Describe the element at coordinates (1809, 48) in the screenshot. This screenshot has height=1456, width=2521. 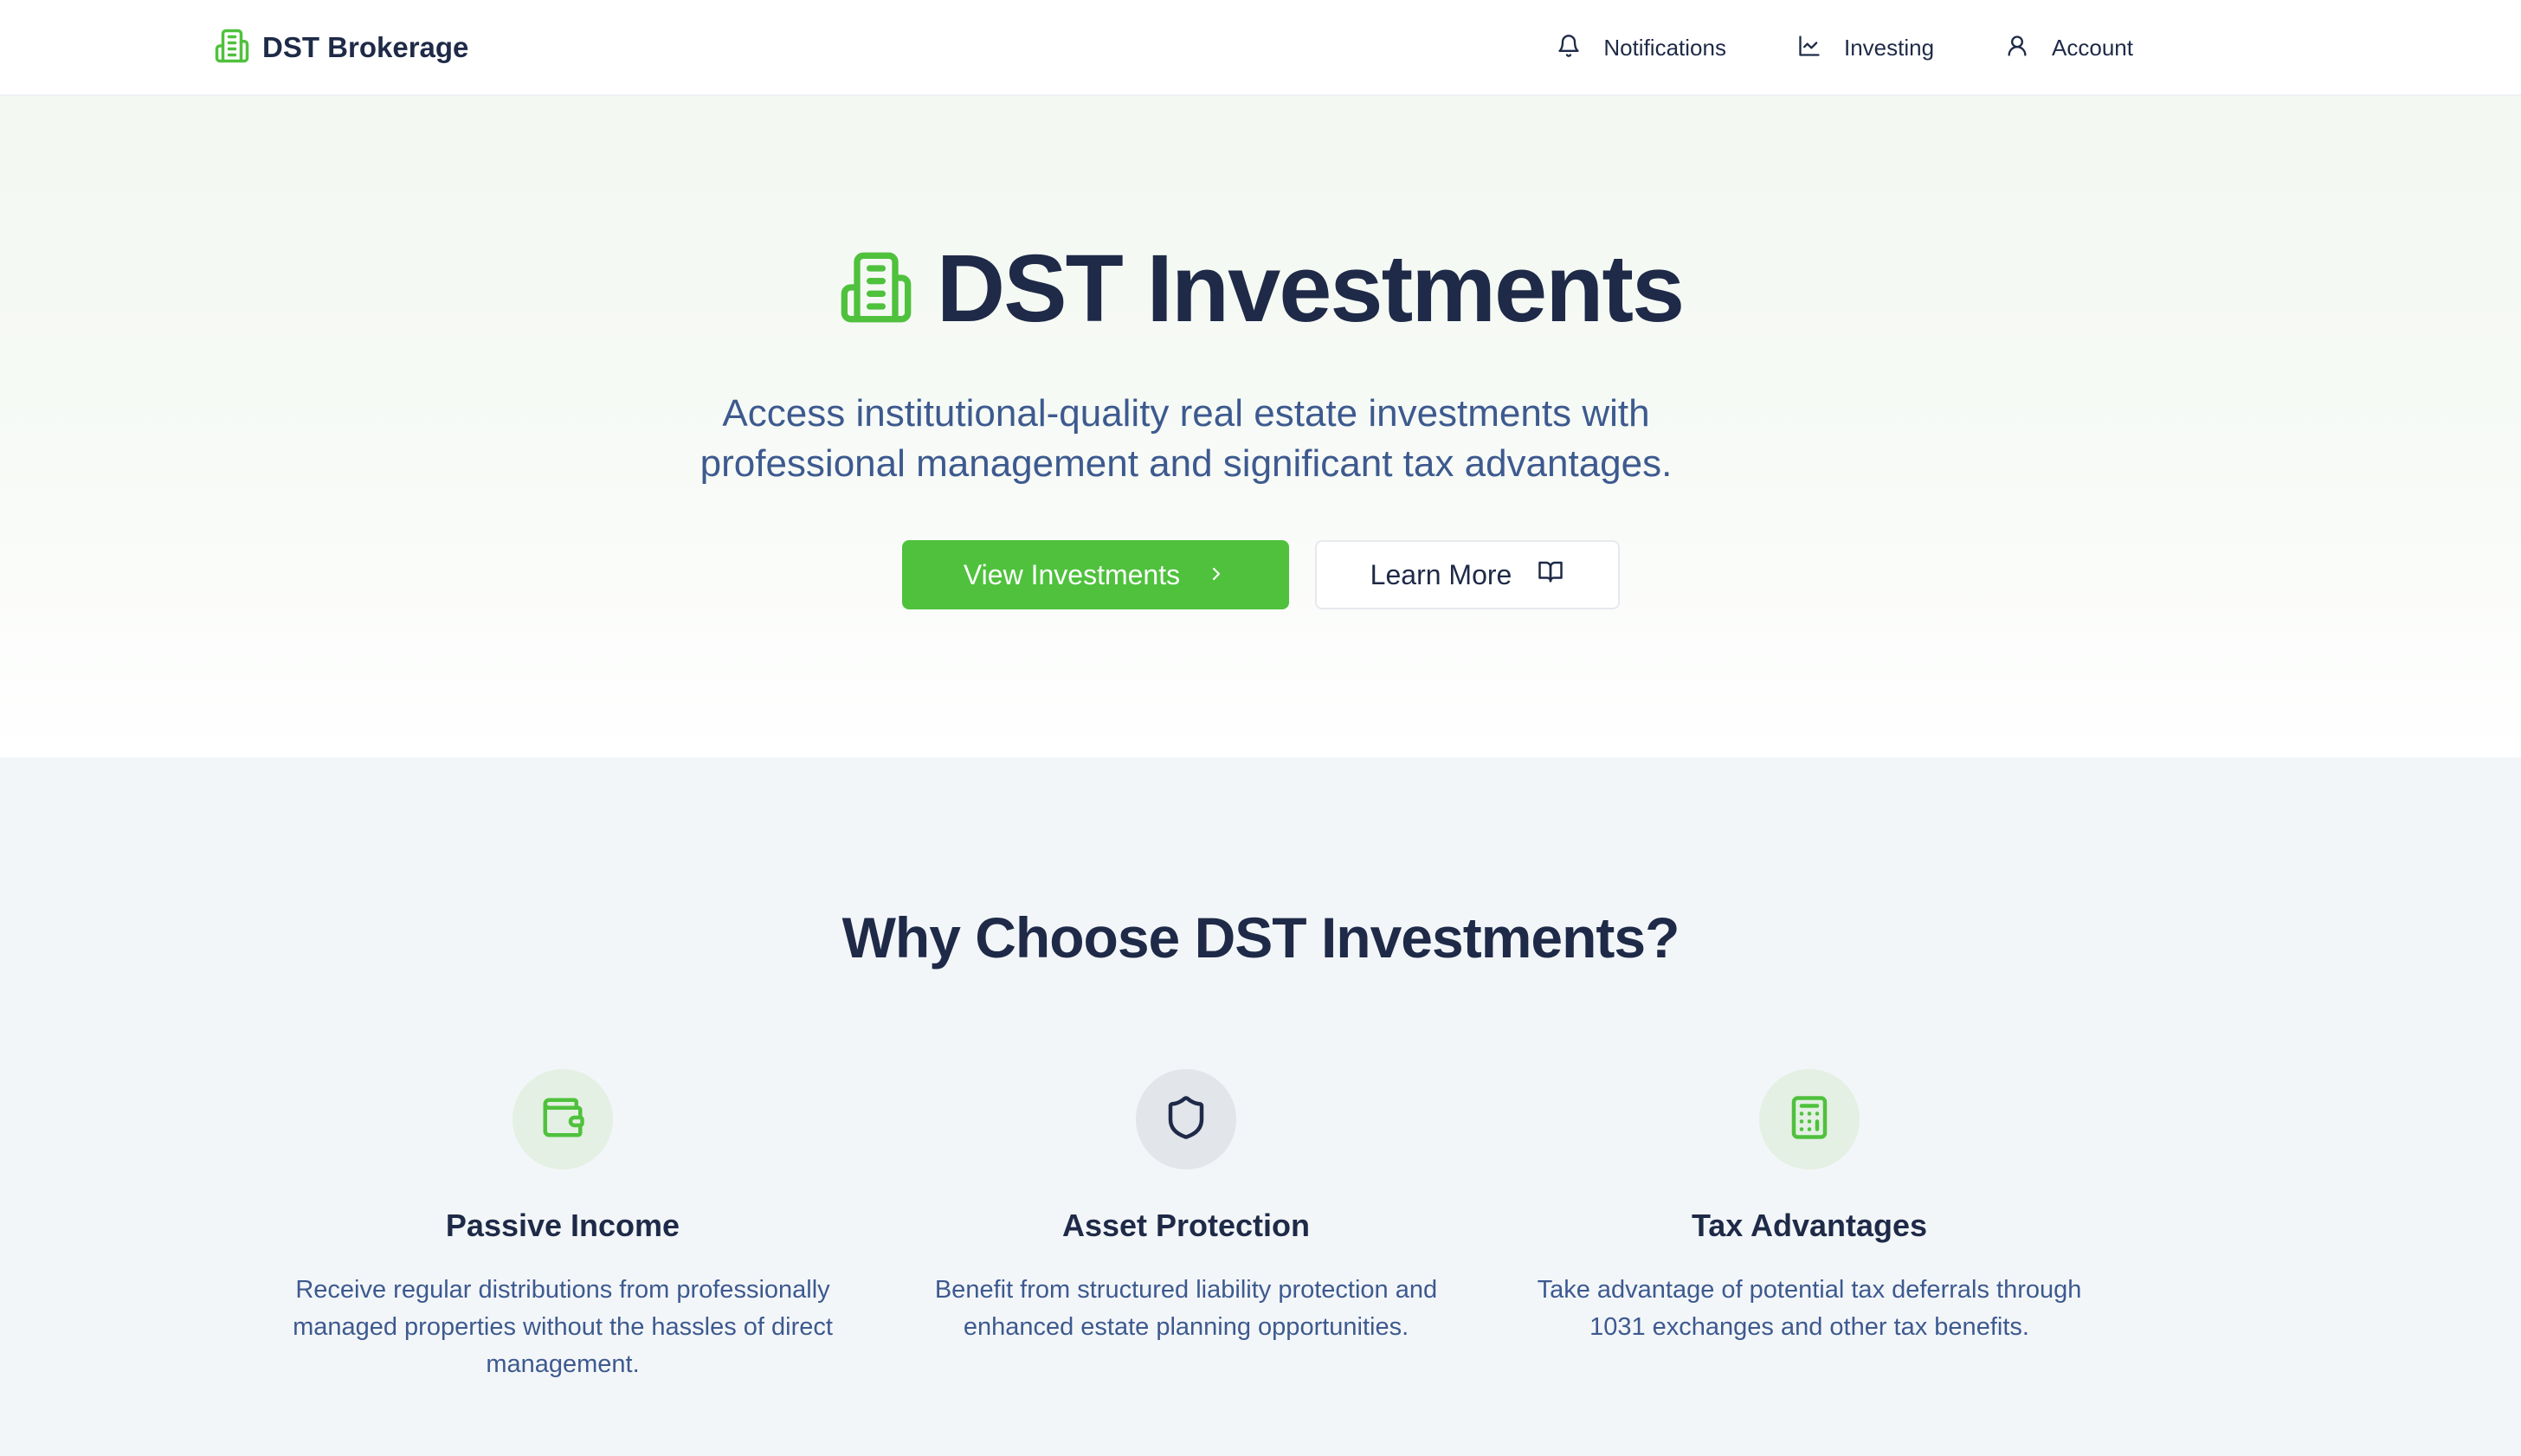
I see `chart-line-icon` at that location.